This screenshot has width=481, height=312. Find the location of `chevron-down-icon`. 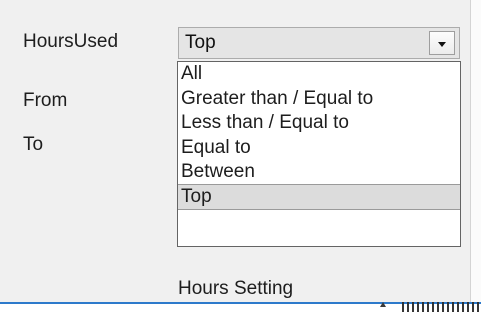

chevron-down-icon is located at coordinates (442, 44).